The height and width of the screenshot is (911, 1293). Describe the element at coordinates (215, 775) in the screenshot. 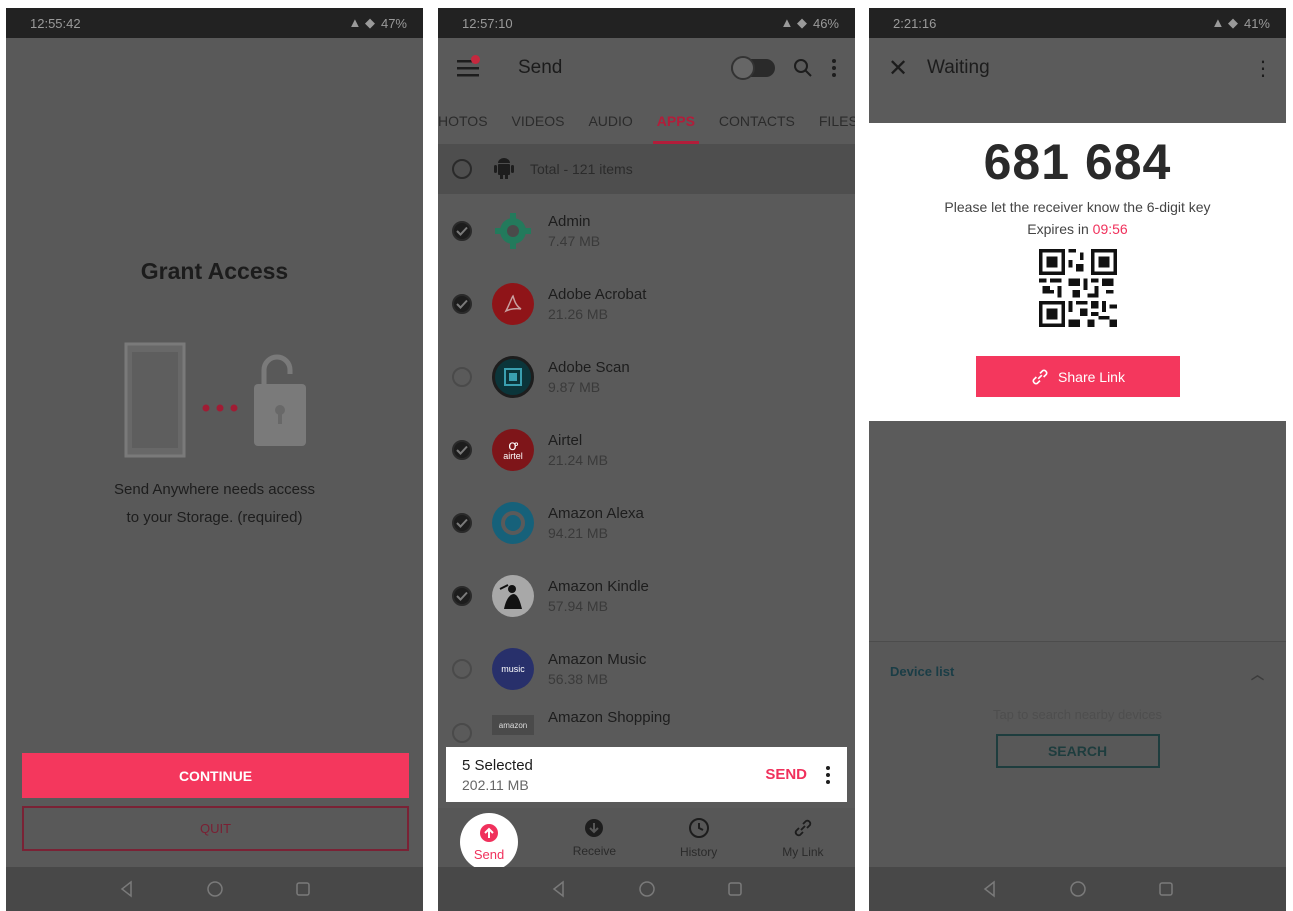

I see `continue-button: CONTINUE` at that location.